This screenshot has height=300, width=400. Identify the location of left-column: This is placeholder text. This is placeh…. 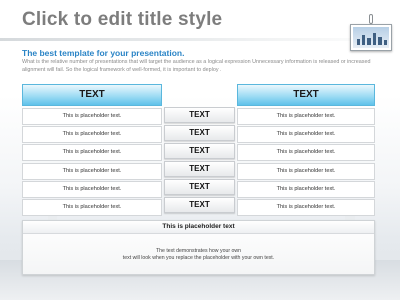
(92, 162).